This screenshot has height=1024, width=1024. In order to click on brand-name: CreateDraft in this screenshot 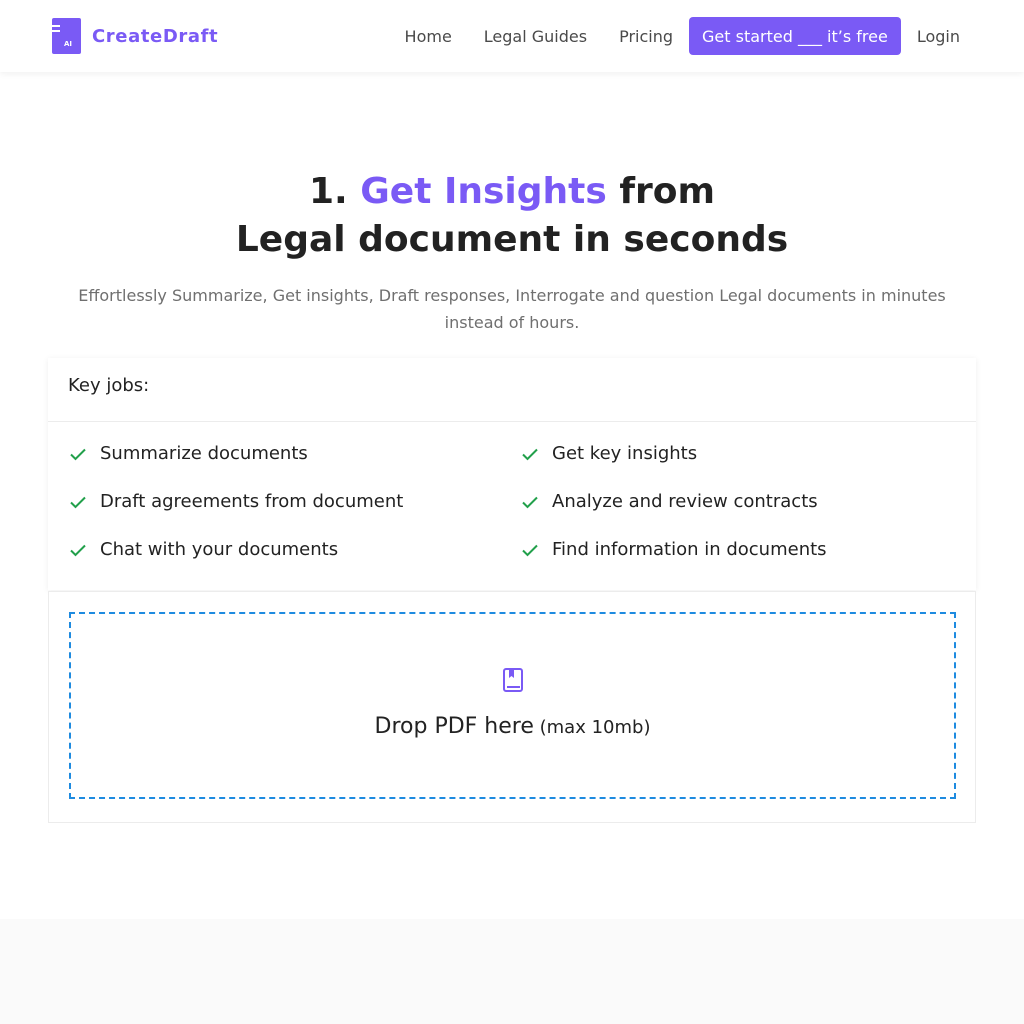, I will do `click(155, 36)`.